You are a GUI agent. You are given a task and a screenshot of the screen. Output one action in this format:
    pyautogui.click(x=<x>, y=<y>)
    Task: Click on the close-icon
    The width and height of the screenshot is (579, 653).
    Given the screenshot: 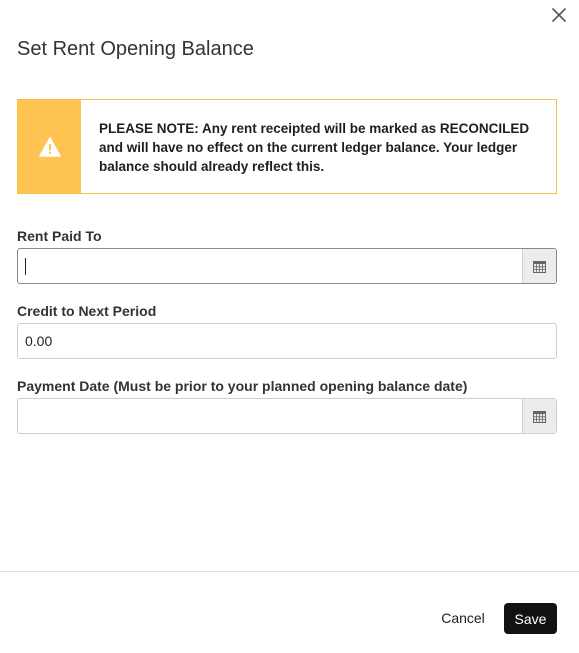 What is the action you would take?
    pyautogui.click(x=559, y=15)
    